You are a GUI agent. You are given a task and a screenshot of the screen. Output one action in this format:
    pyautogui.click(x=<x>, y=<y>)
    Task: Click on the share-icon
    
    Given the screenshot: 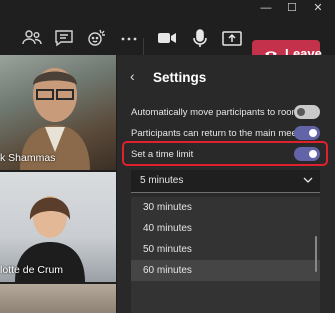 What is the action you would take?
    pyautogui.click(x=232, y=38)
    